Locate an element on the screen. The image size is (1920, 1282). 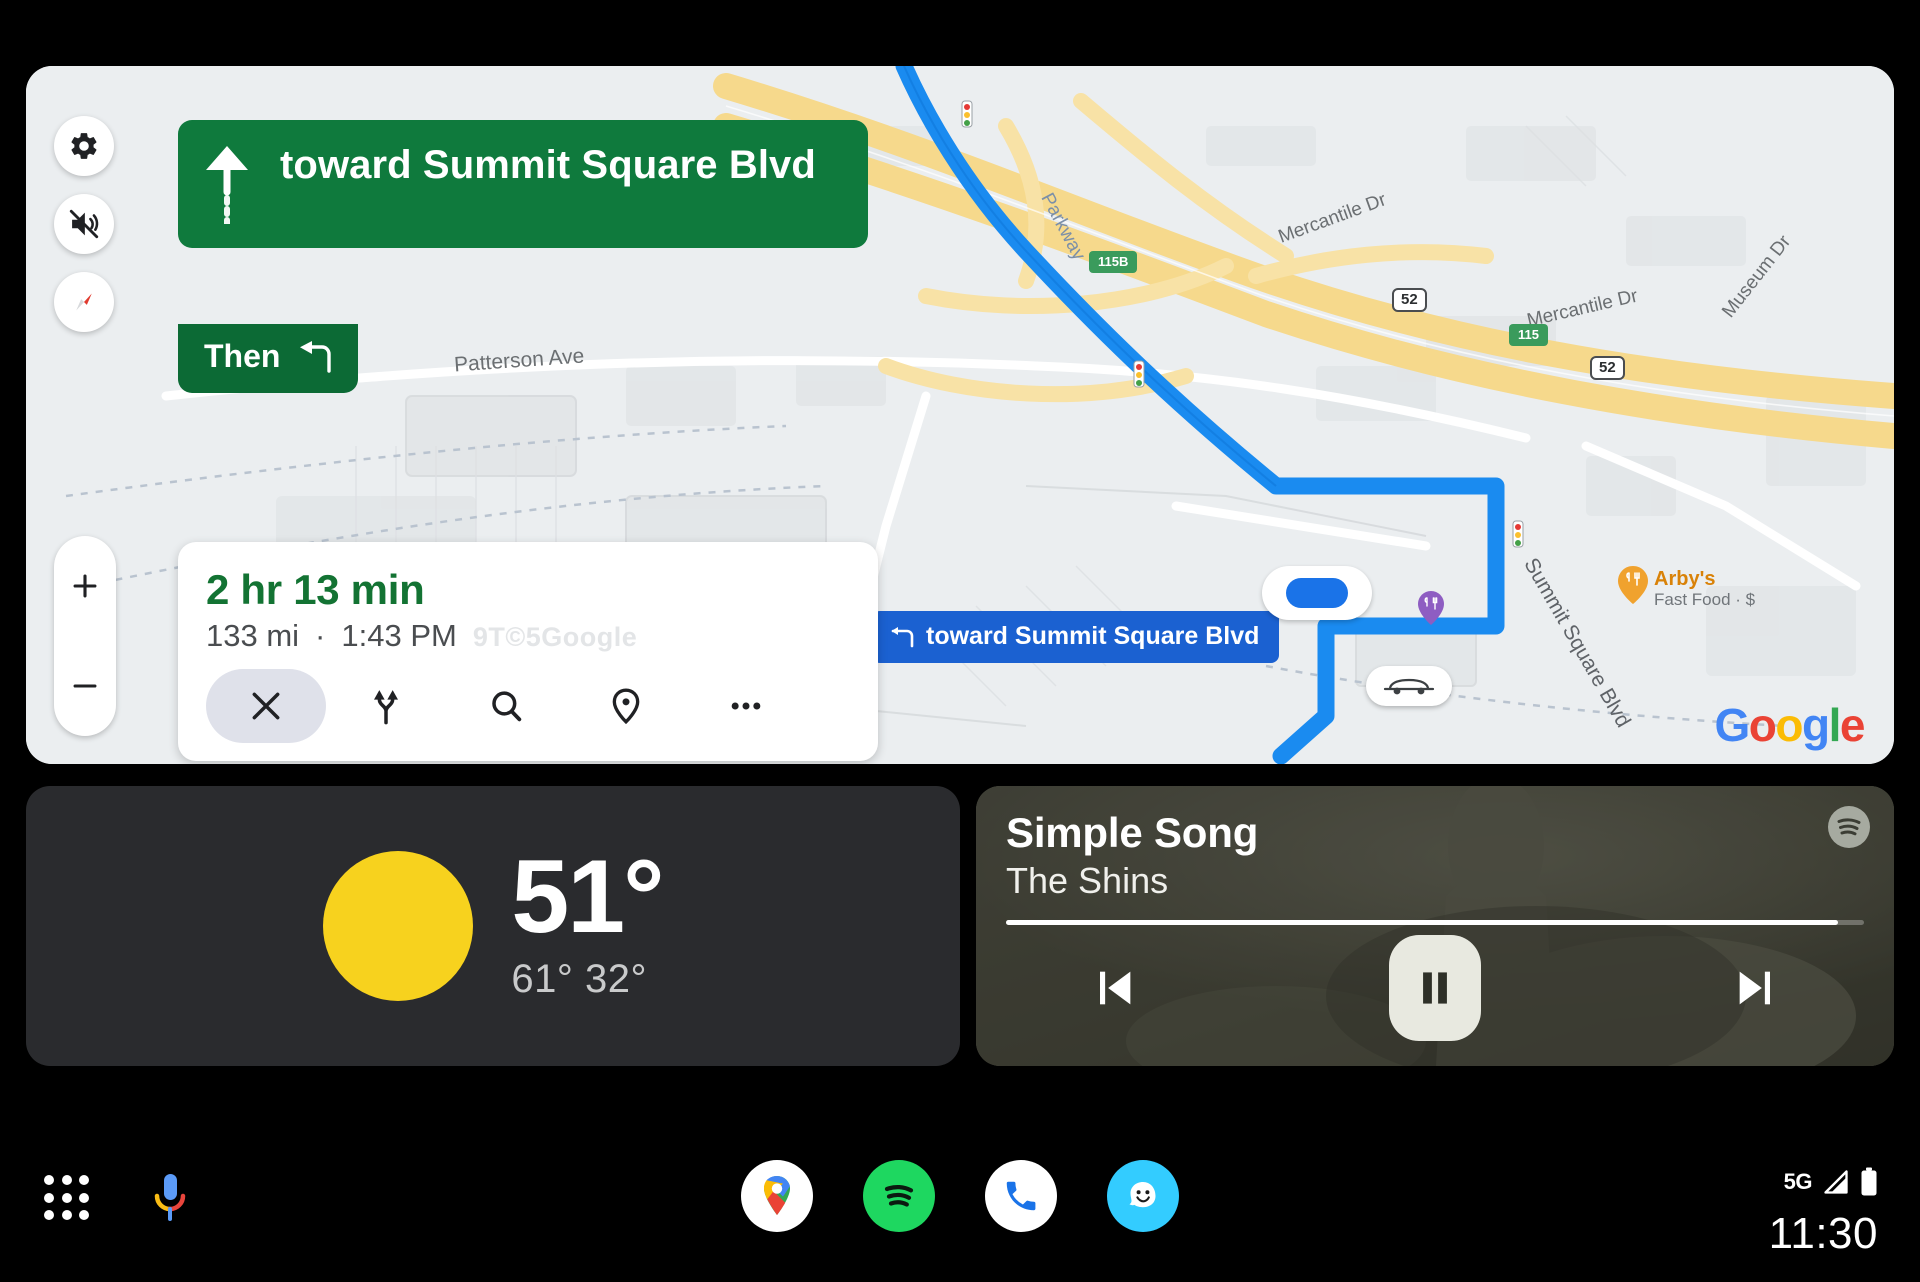
eta-details: 133 mi · 1:43 PM 9T©5Google is located at coordinates (528, 636).